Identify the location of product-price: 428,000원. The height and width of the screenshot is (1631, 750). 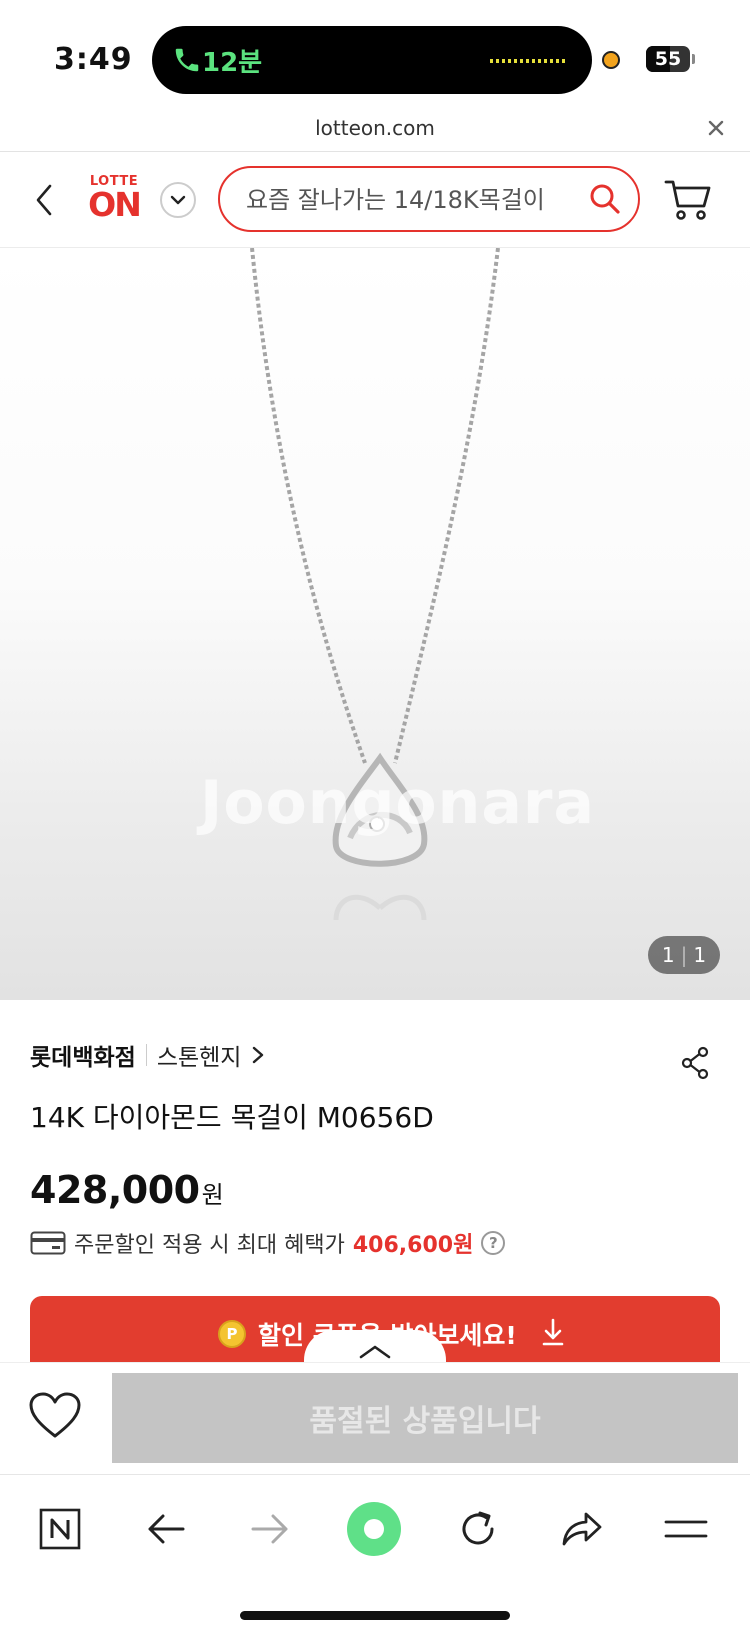
(127, 1190).